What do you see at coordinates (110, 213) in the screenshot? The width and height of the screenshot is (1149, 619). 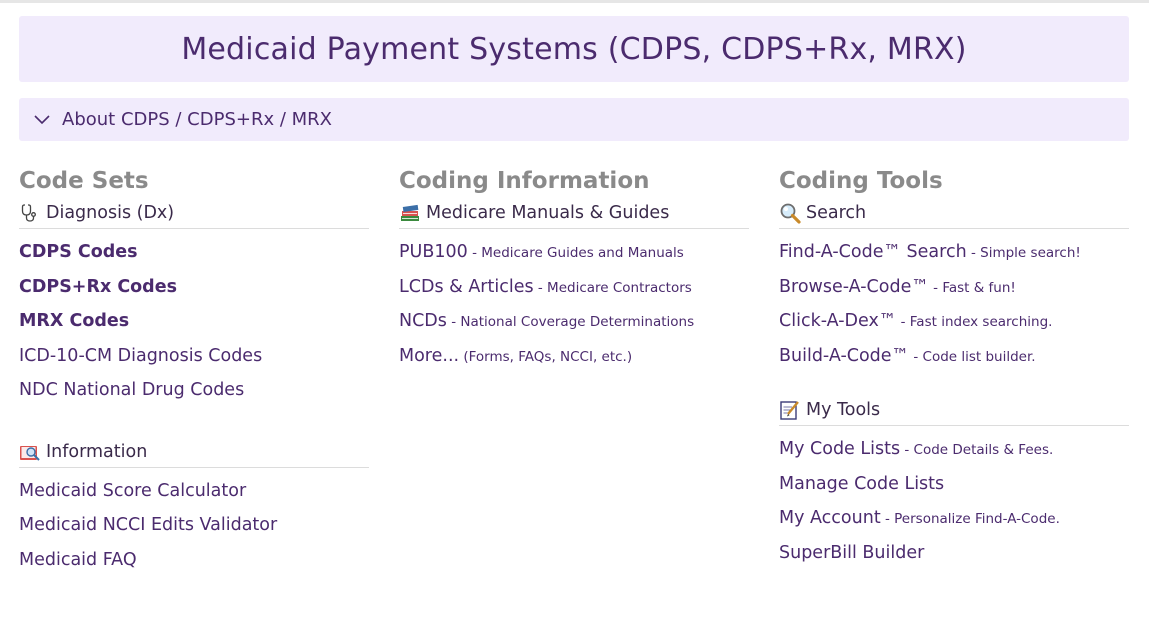 I see `diagnosis-section-label: Diagnosis (Dx)` at bounding box center [110, 213].